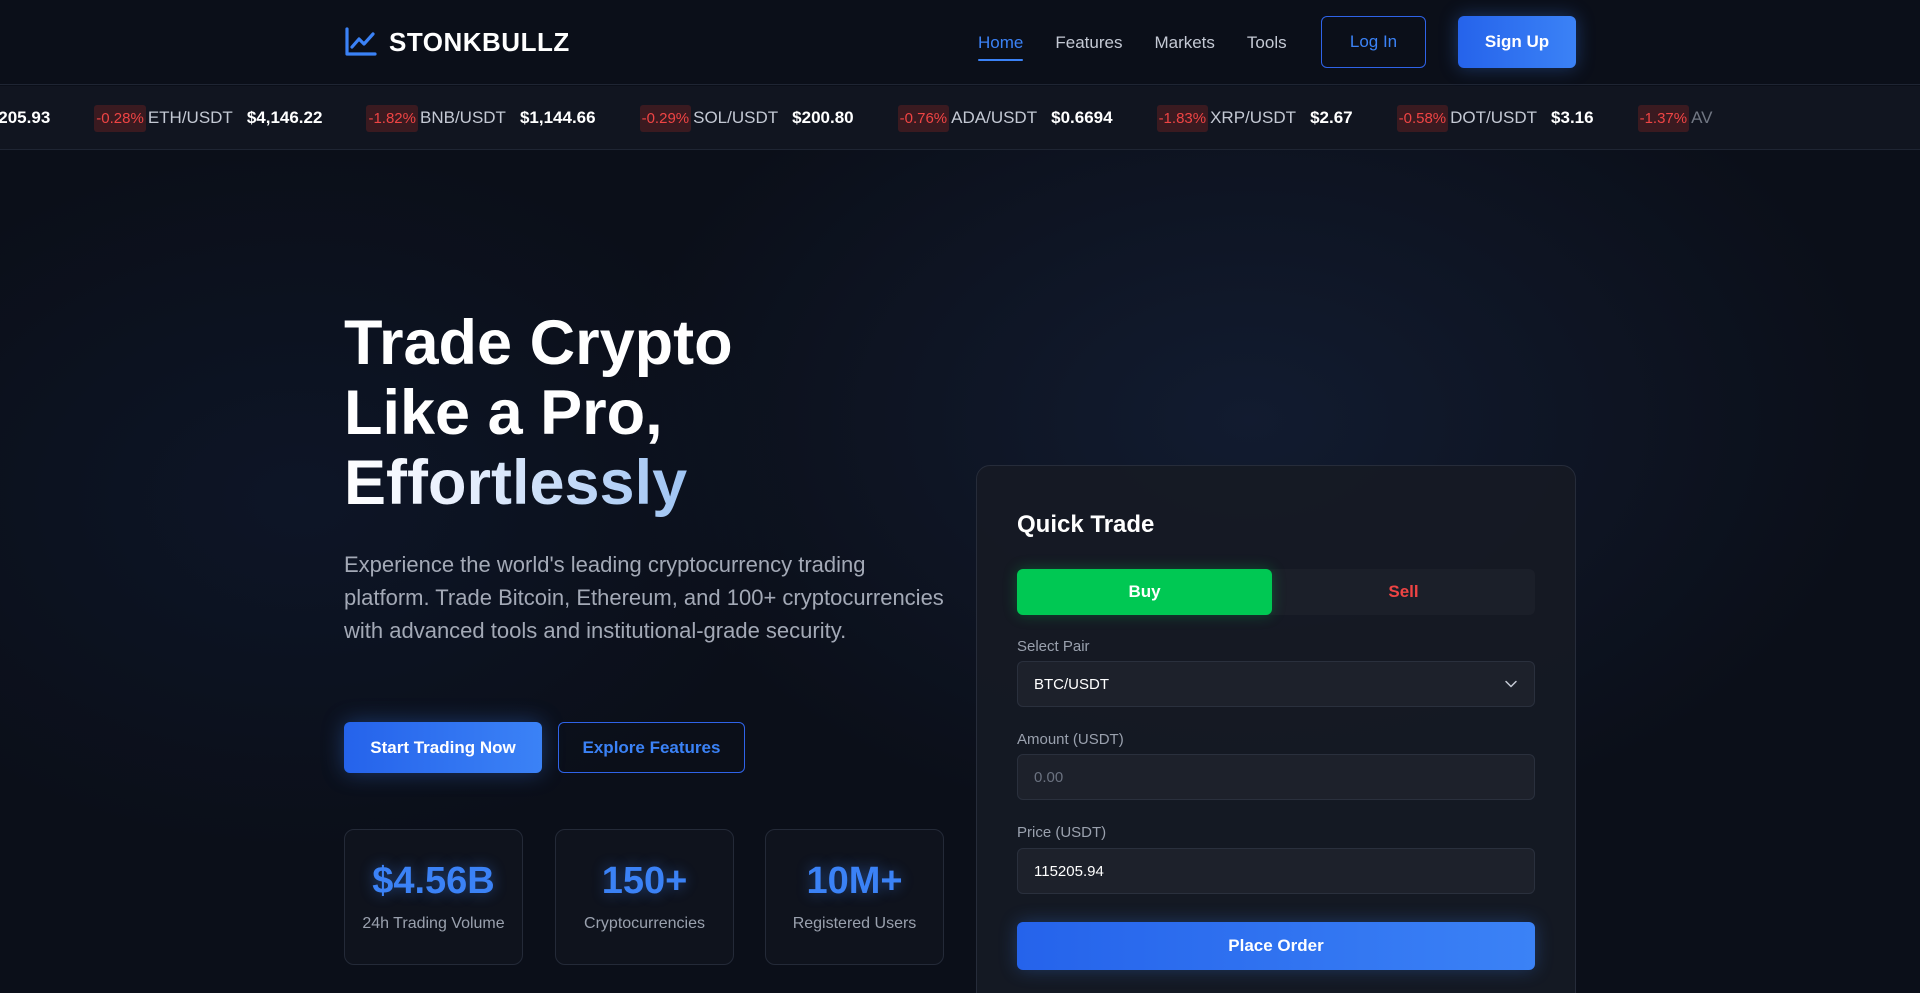 The image size is (1920, 993). Describe the element at coordinates (1253, 117) in the screenshot. I see `ticker-pair: XRP/USDT` at that location.